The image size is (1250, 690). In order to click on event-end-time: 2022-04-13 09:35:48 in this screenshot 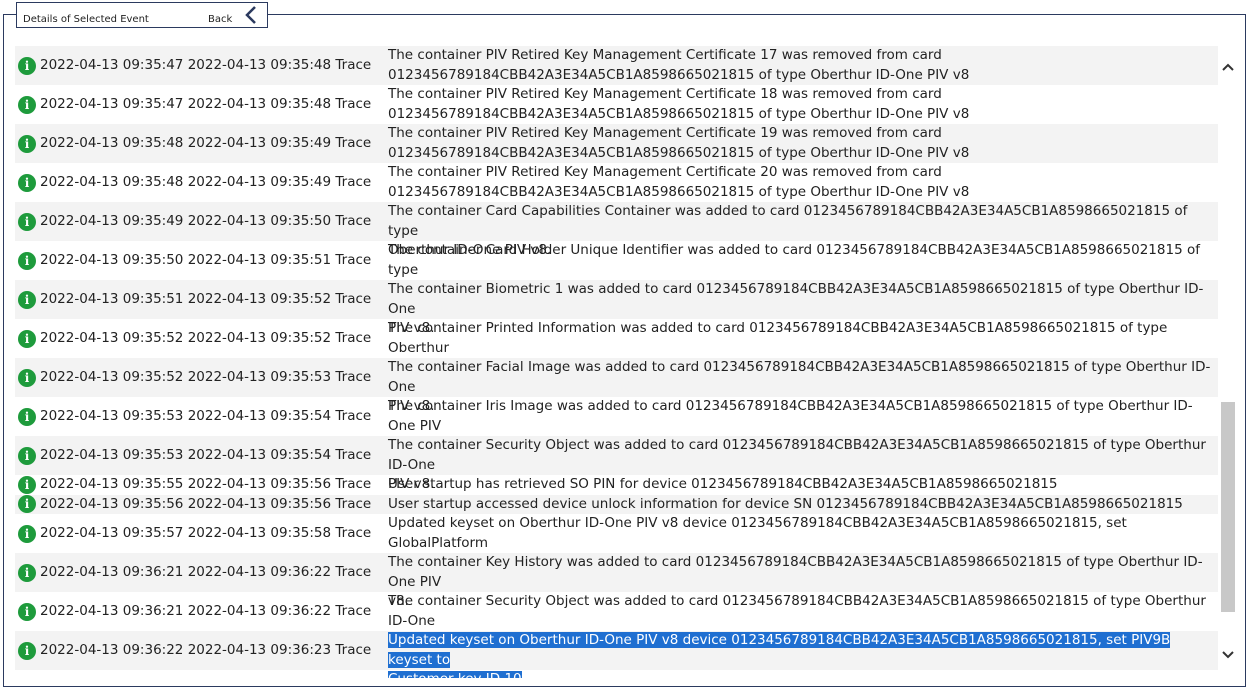, I will do `click(259, 104)`.